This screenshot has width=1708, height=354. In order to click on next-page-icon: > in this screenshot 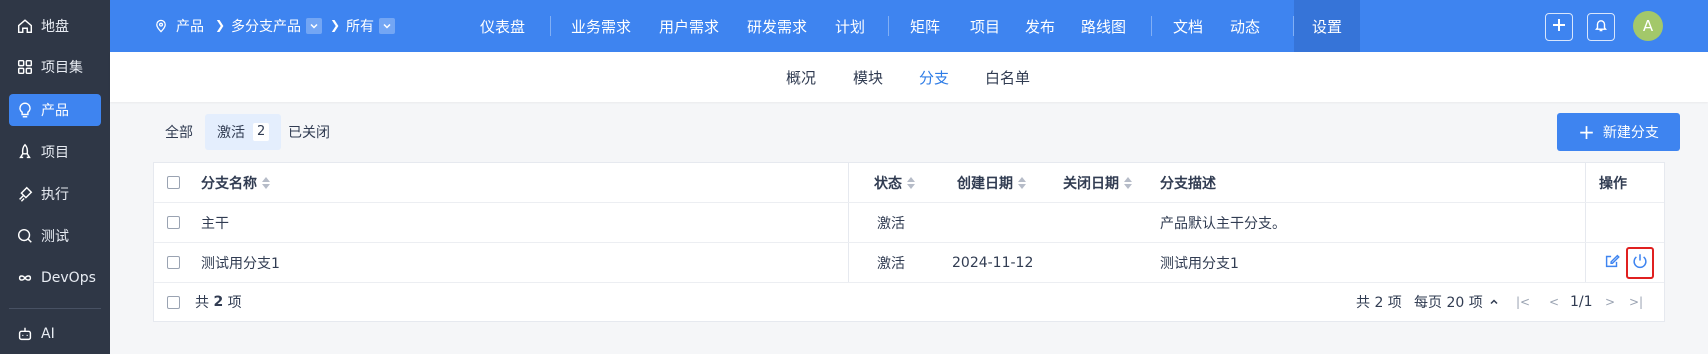, I will do `click(1610, 302)`.